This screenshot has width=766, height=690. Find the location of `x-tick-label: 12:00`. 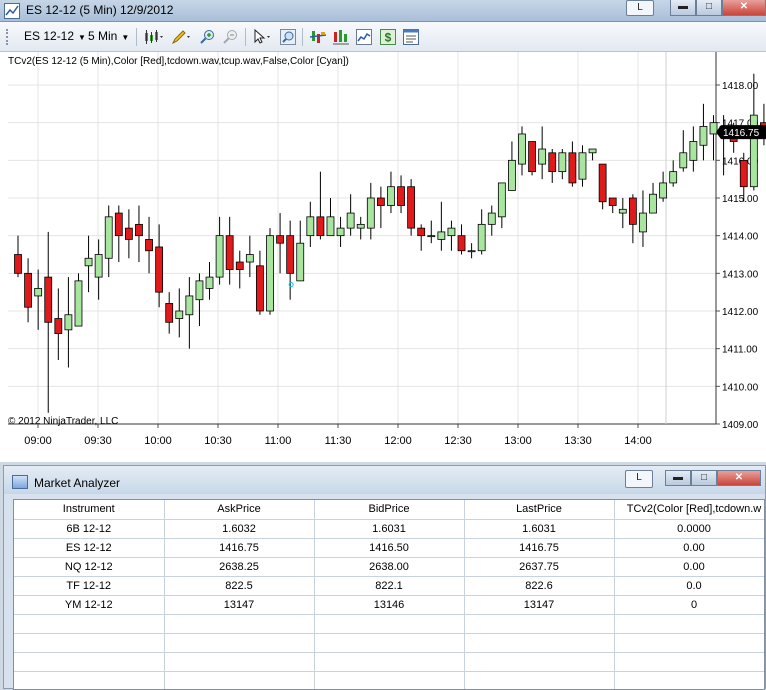

x-tick-label: 12:00 is located at coordinates (398, 441).